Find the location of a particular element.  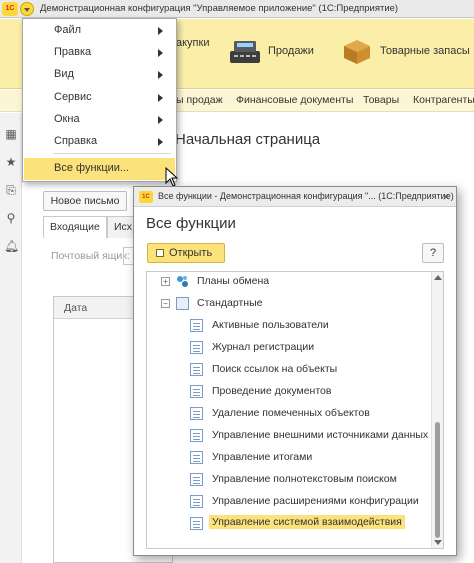

tree-scrollbar is located at coordinates (437, 410).